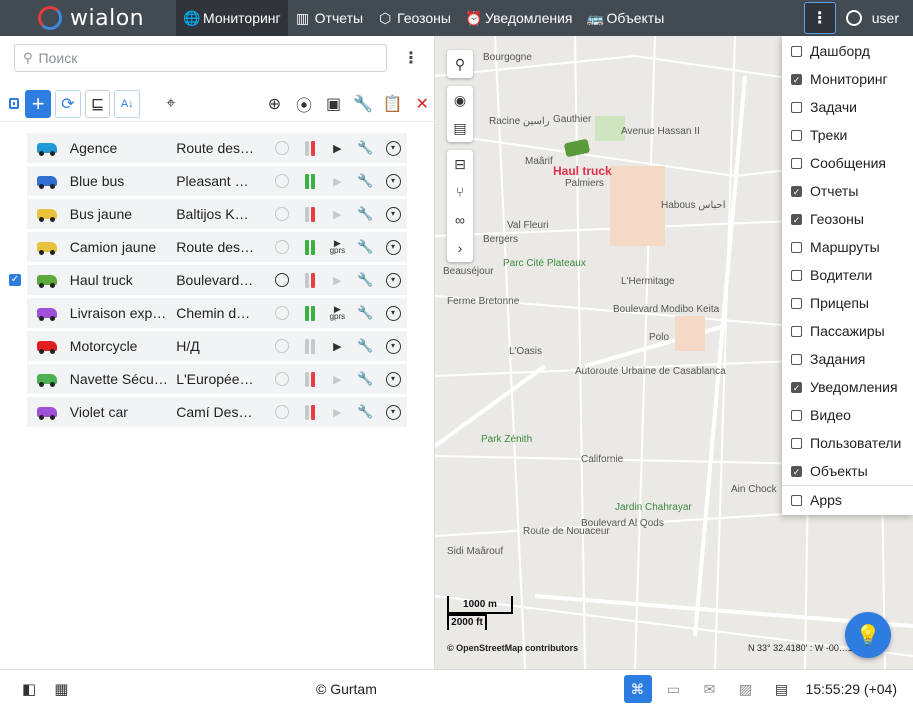 This screenshot has width=913, height=708. Describe the element at coordinates (674, 689) in the screenshot. I see `notifications-log-icon: ▭` at that location.